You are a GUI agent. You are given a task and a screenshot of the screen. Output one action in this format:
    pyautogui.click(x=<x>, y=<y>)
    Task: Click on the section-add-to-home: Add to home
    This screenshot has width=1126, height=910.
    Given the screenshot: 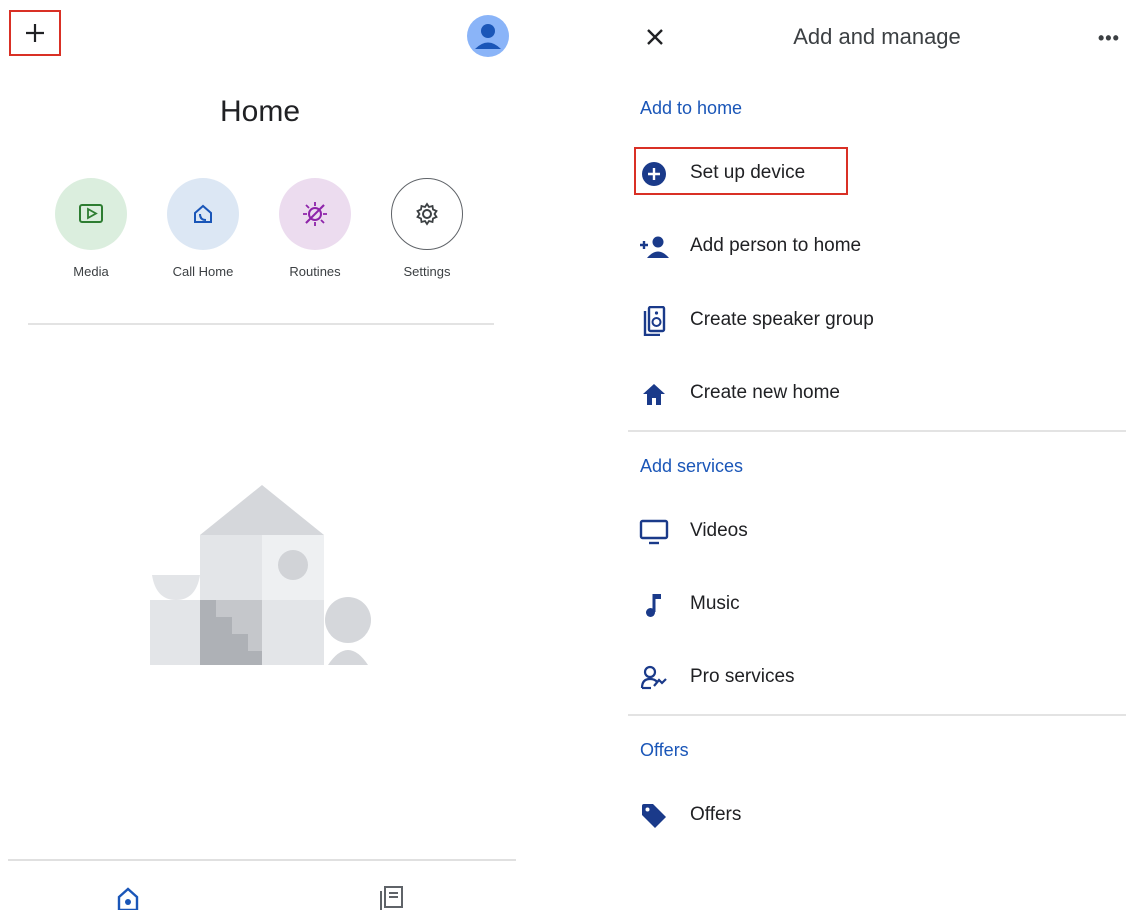 What is the action you would take?
    pyautogui.click(x=691, y=108)
    